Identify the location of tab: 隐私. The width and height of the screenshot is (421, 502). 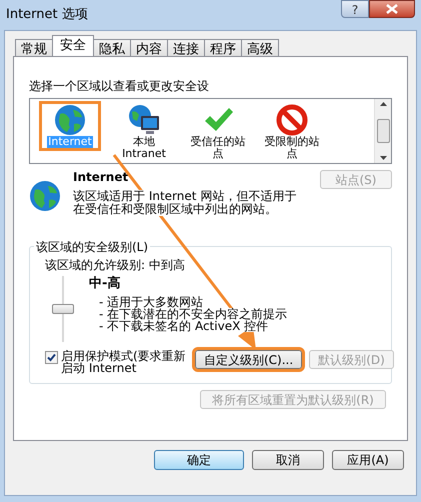
(112, 47).